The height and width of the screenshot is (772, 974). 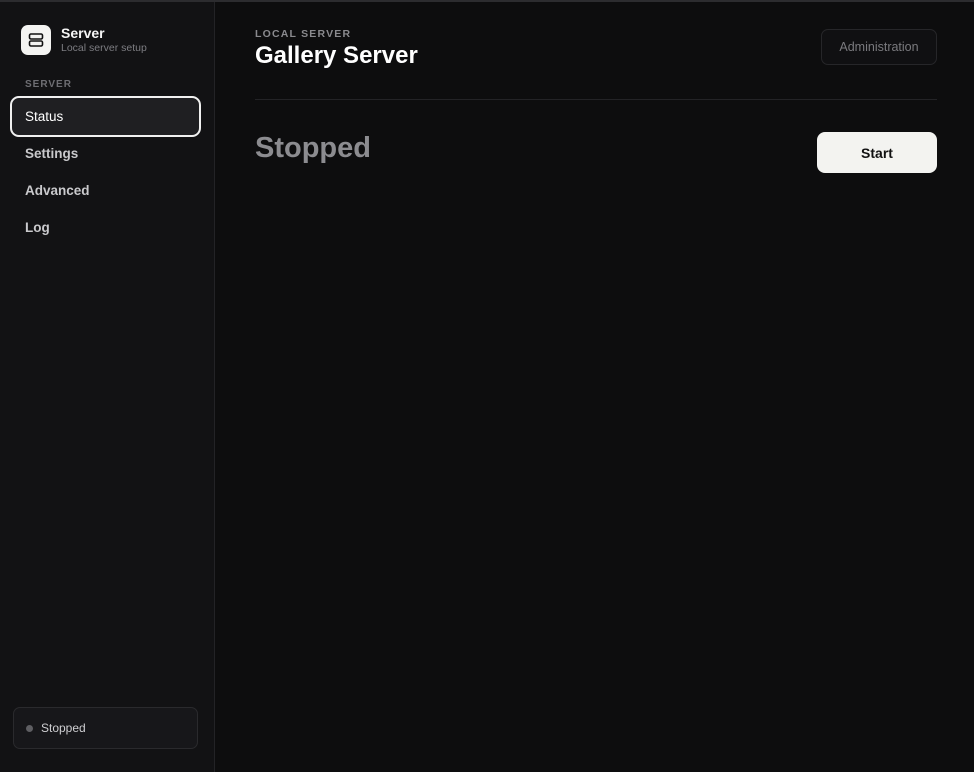 I want to click on brand: Server Local server setup, so click(x=84, y=40).